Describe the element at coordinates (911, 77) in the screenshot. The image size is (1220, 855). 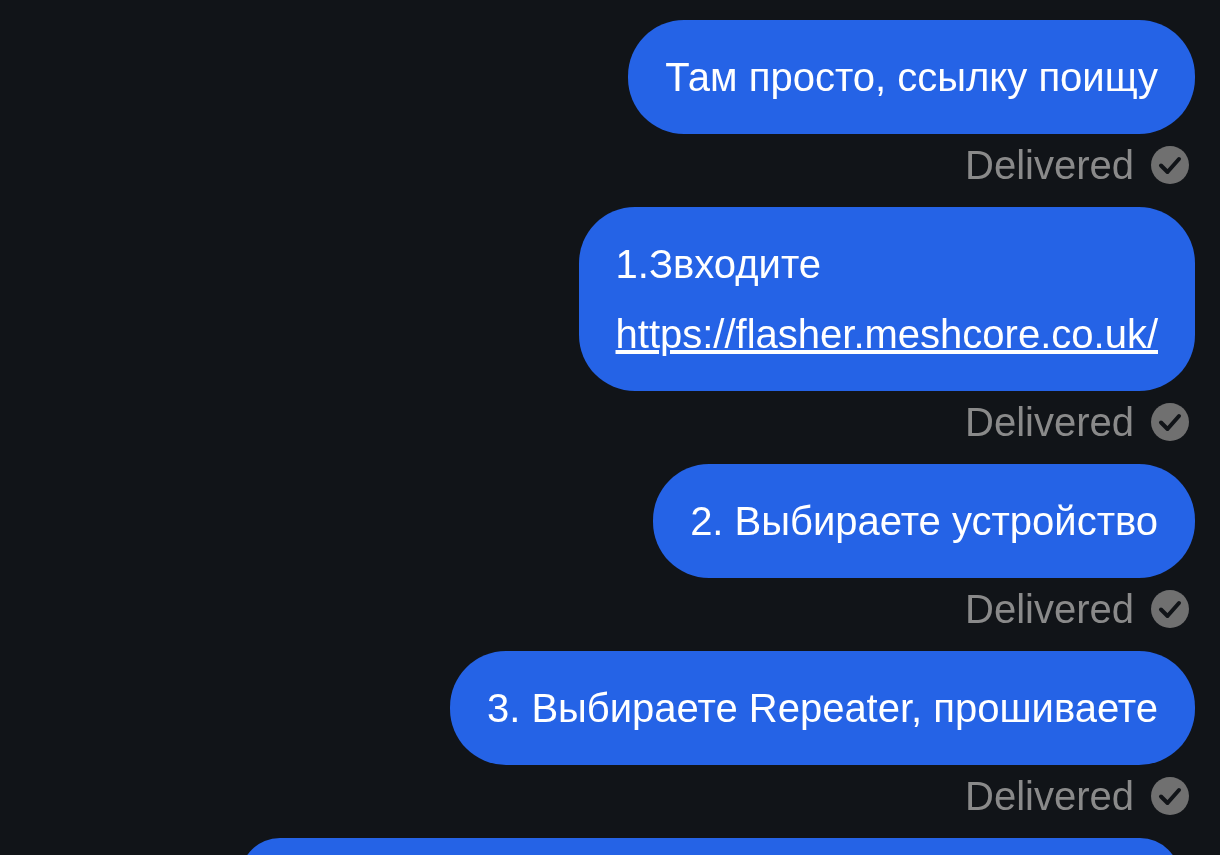
I see `message-text: Там просто, ссылку поищу` at that location.